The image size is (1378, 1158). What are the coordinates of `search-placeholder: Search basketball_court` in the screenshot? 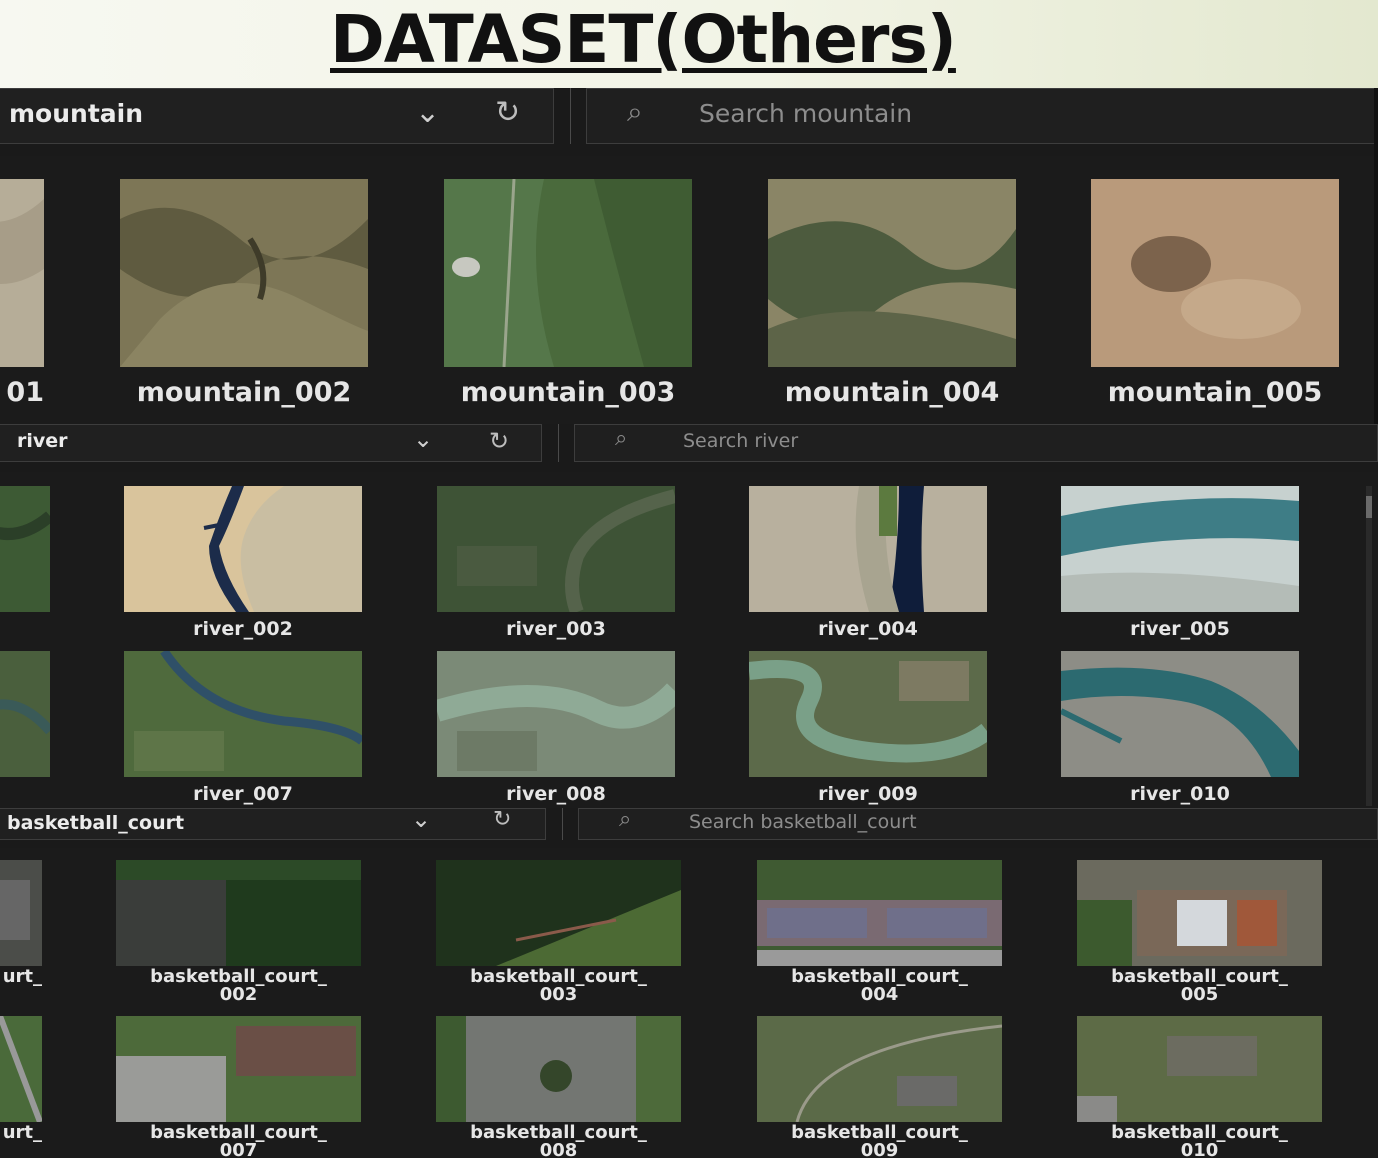 It's located at (803, 822).